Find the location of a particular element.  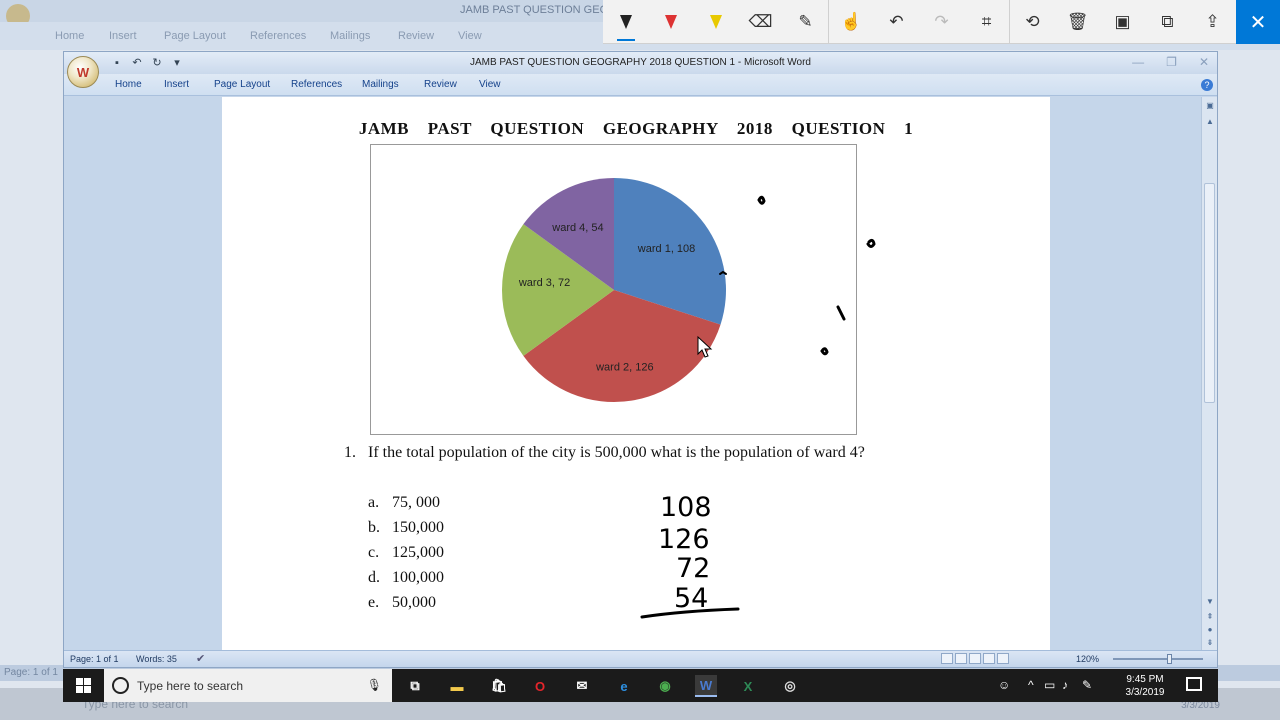

ballpoint-pen-icon is located at coordinates (625, 21).